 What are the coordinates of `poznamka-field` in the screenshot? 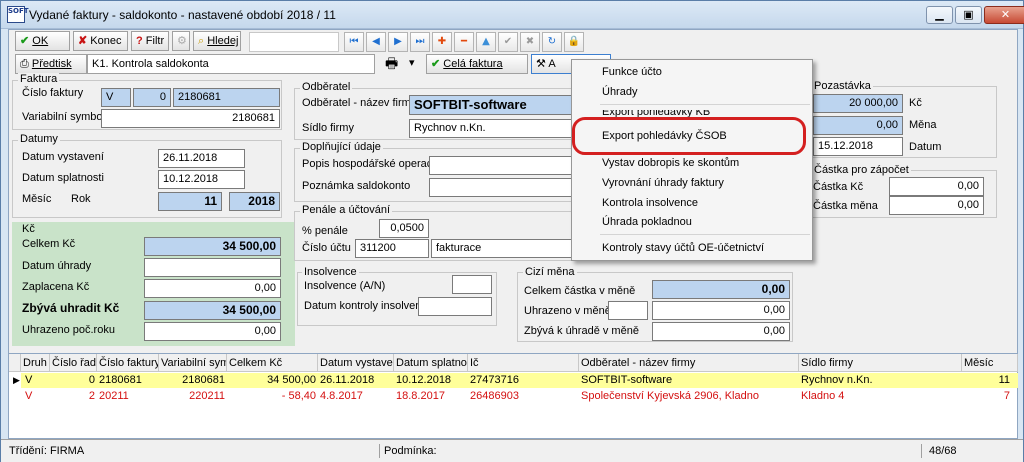 It's located at (504, 187).